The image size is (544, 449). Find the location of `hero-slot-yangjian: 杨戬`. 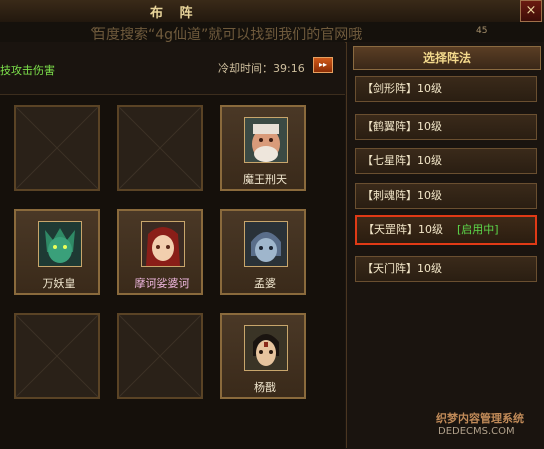

hero-slot-yangjian: 杨戬 is located at coordinates (263, 356).